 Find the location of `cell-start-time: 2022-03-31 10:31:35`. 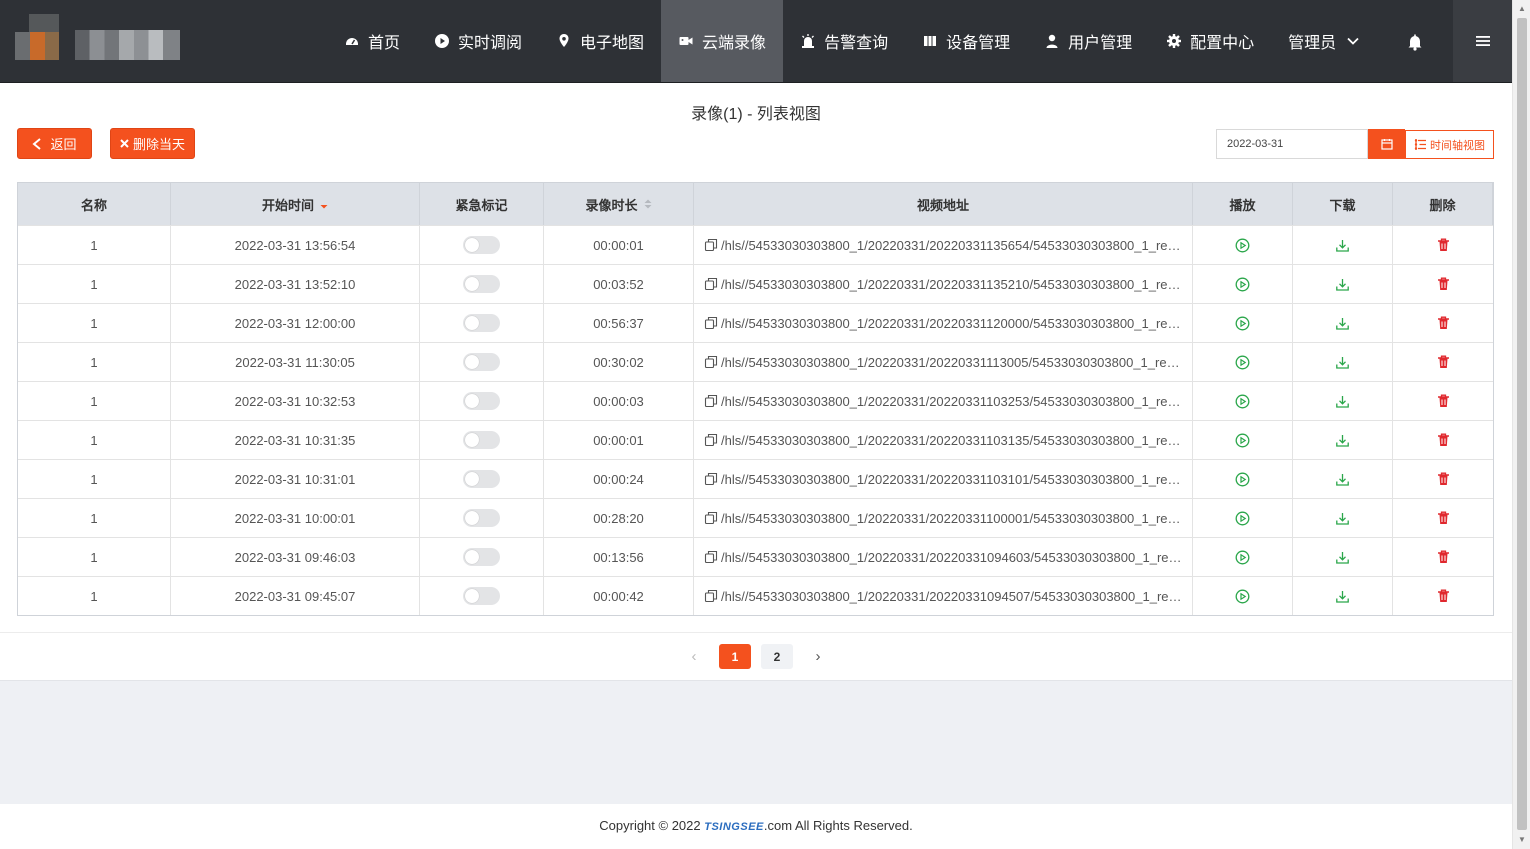

cell-start-time: 2022-03-31 10:31:35 is located at coordinates (295, 440).